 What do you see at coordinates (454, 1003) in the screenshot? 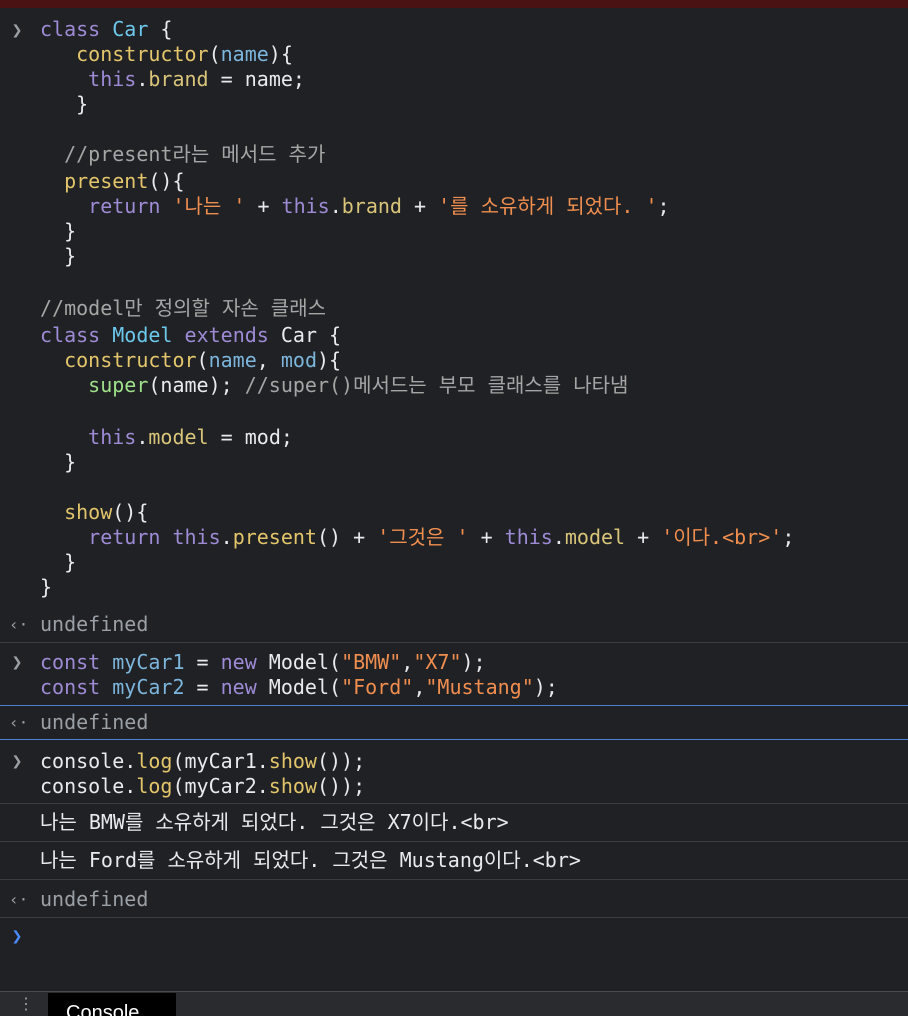
I see `drawer-toolbar: ⋮ Console` at bounding box center [454, 1003].